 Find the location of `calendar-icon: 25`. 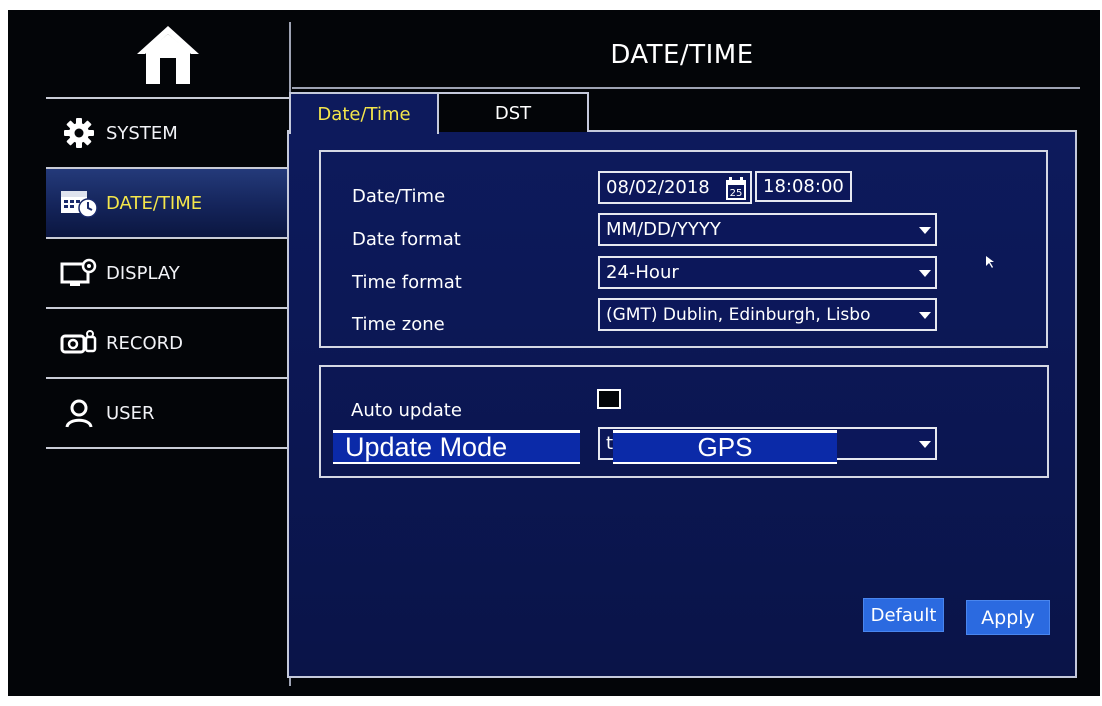

calendar-icon: 25 is located at coordinates (736, 188).